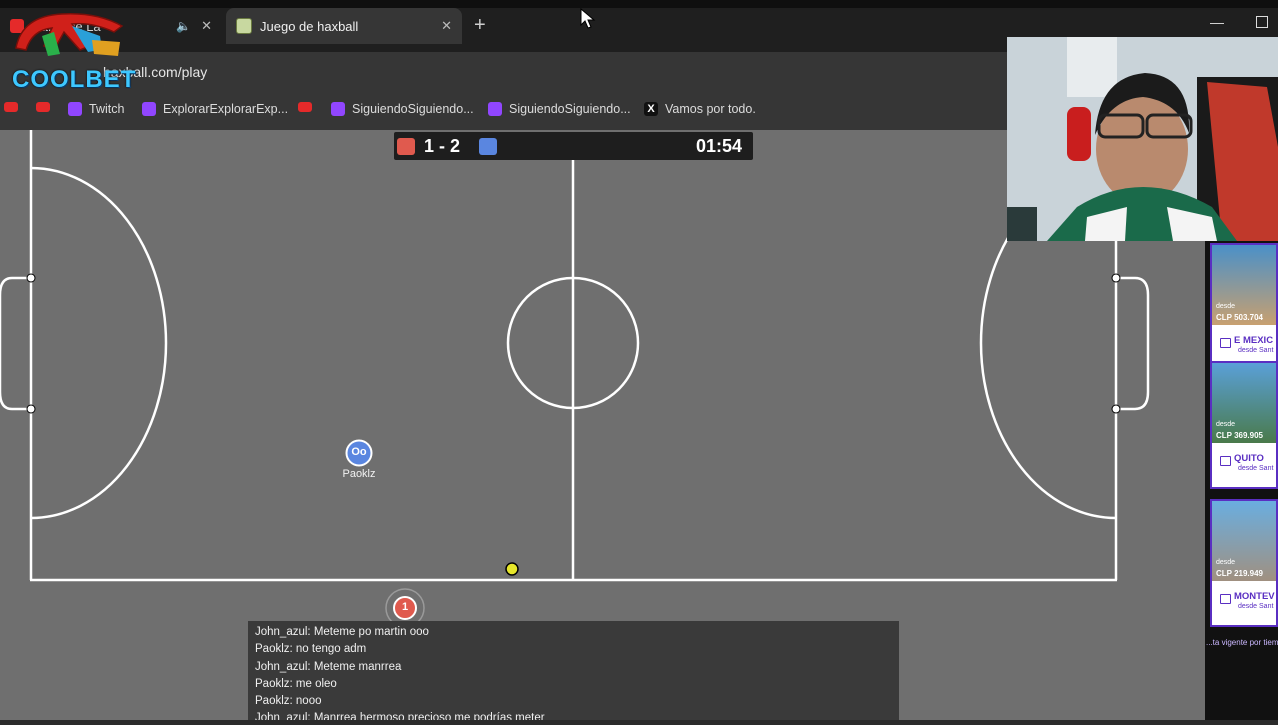 Image resolution: width=1278 pixels, height=725 pixels. What do you see at coordinates (311, 649) in the screenshot?
I see `chat-message: Paoklz: no tengo adm` at bounding box center [311, 649].